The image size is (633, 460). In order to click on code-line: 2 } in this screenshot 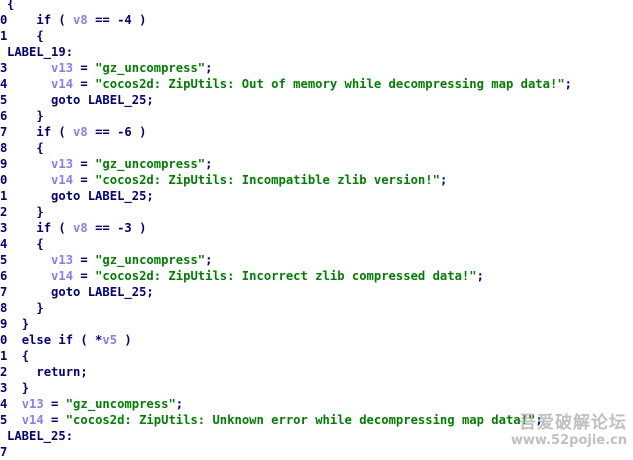, I will do `click(316, 212)`.